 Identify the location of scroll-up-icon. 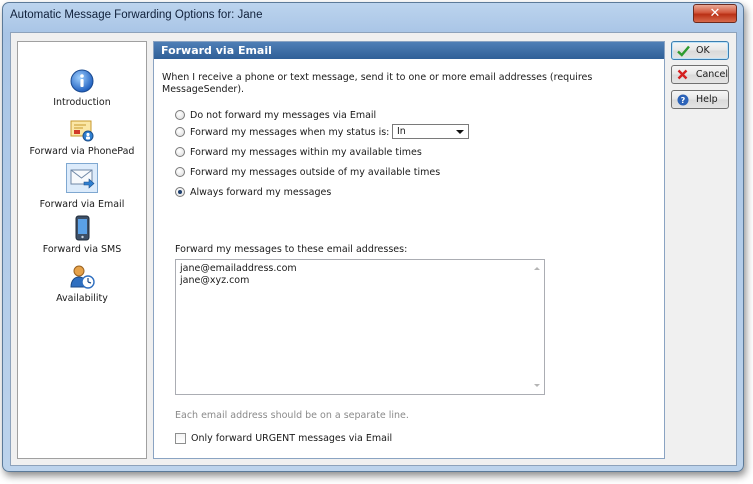
(537, 268).